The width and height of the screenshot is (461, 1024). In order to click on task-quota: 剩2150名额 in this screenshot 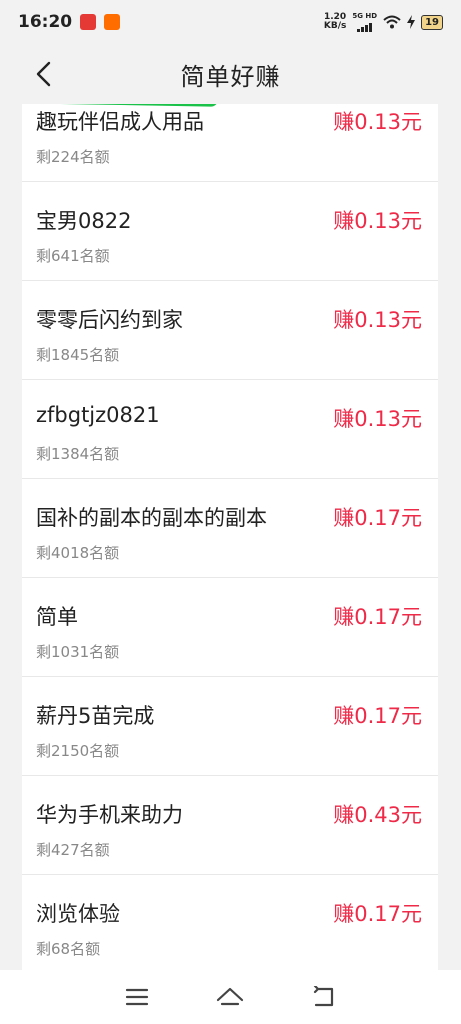, I will do `click(78, 751)`.